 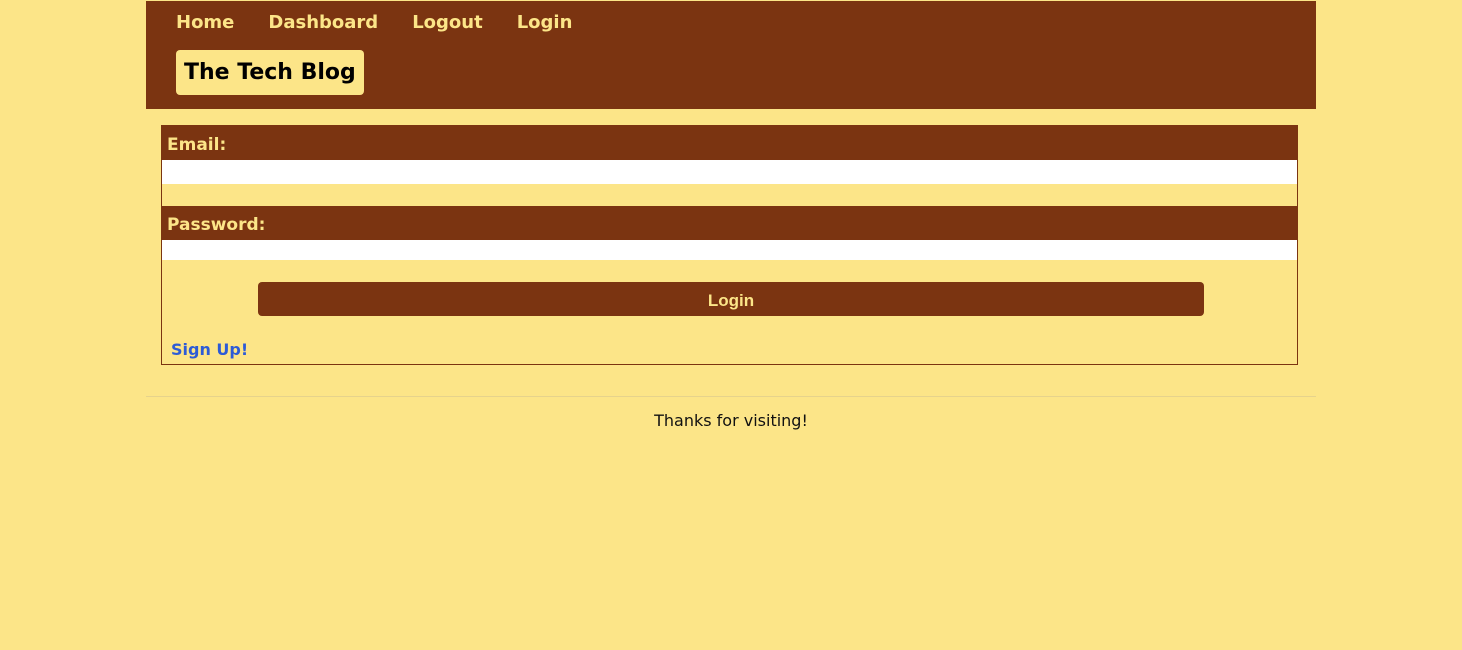 What do you see at coordinates (209, 349) in the screenshot?
I see `signup-link: Sign Up!` at bounding box center [209, 349].